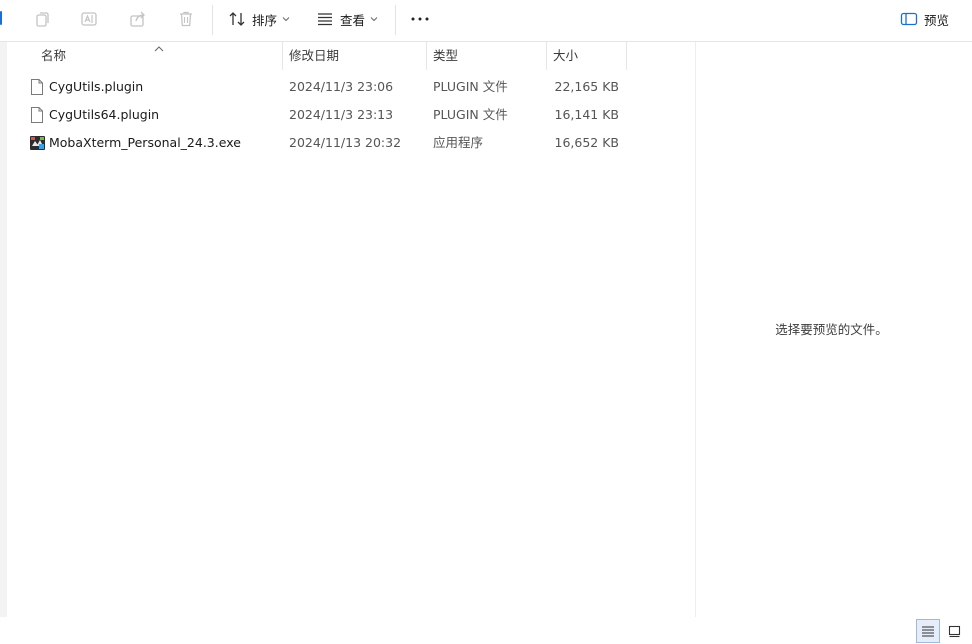 Image resolution: width=972 pixels, height=644 pixels. I want to click on rename-icon, so click(89, 19).